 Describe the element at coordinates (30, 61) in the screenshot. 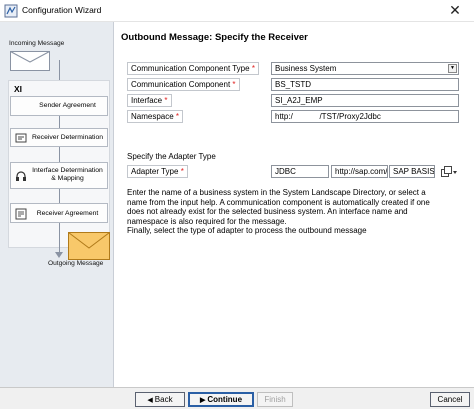

I see `incoming-envelope-icon` at that location.